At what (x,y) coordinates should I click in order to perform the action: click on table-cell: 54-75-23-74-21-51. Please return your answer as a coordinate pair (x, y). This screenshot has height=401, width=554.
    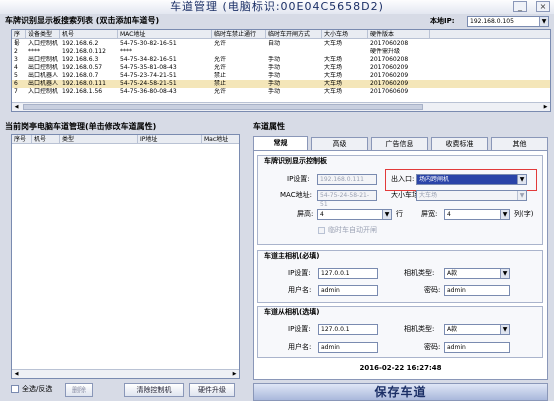
    Looking at the image, I should click on (148, 75).